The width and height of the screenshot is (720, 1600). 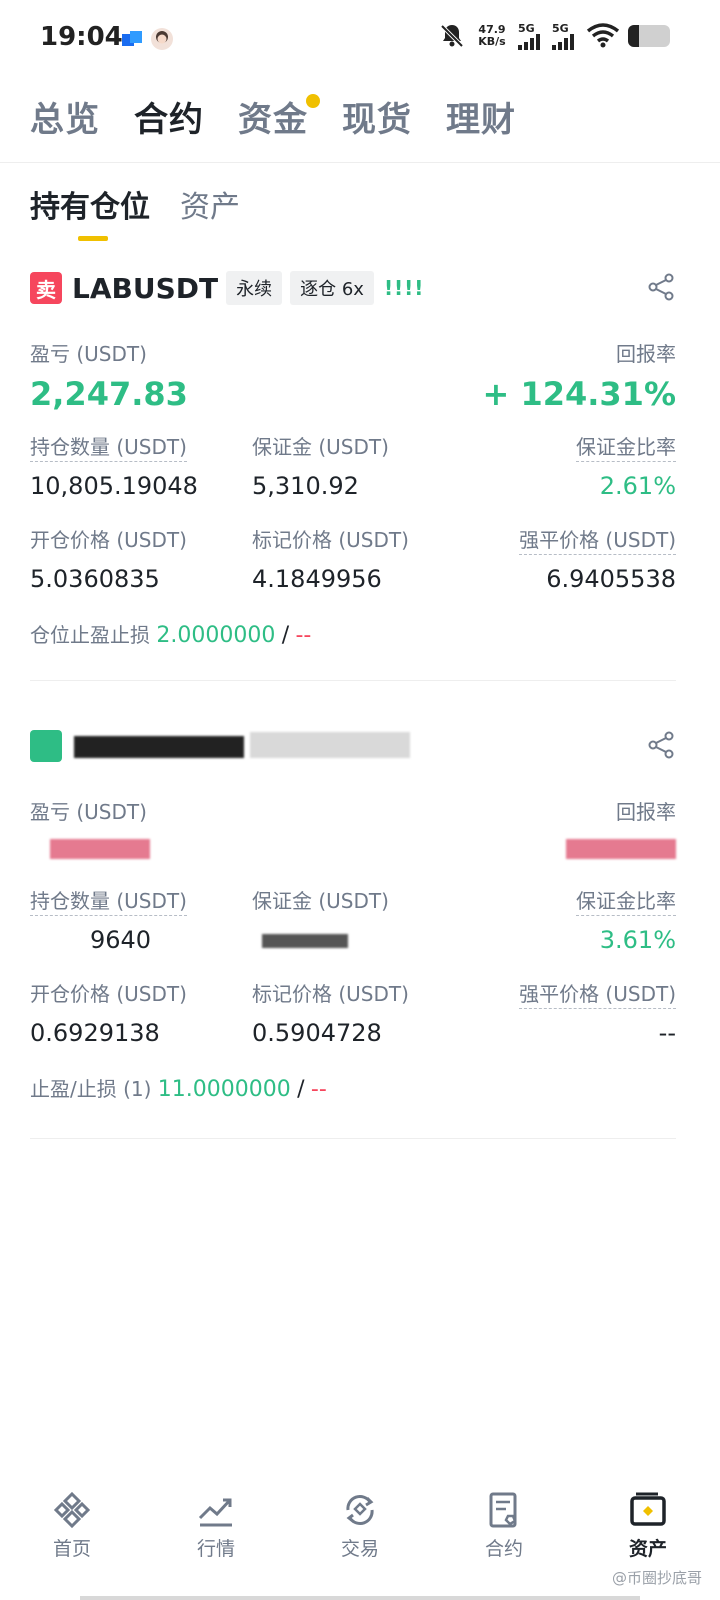 I want to click on entry-price-value: 0.6929138, so click(x=95, y=1033).